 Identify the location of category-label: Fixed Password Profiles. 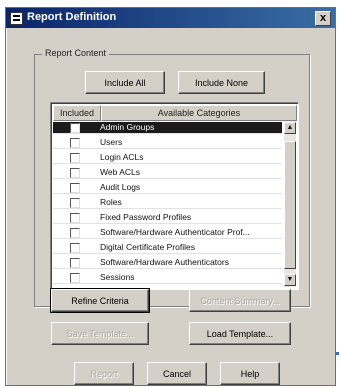
(146, 217).